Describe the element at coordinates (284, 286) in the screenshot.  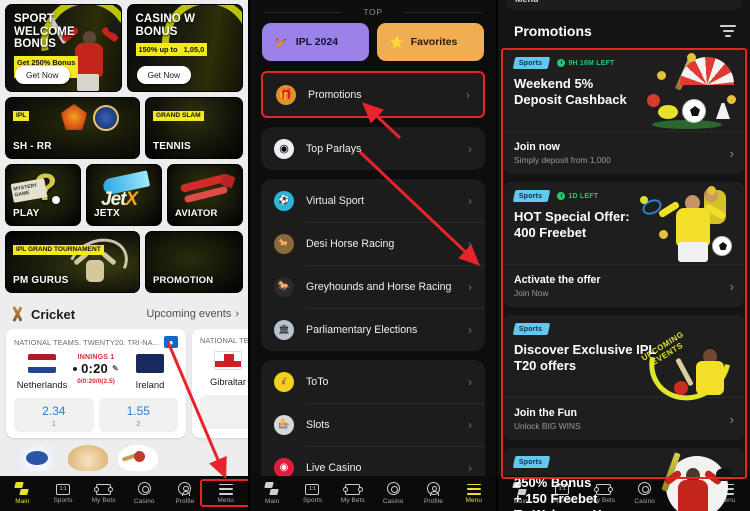
I see `greyhound-icon: 🐎` at that location.